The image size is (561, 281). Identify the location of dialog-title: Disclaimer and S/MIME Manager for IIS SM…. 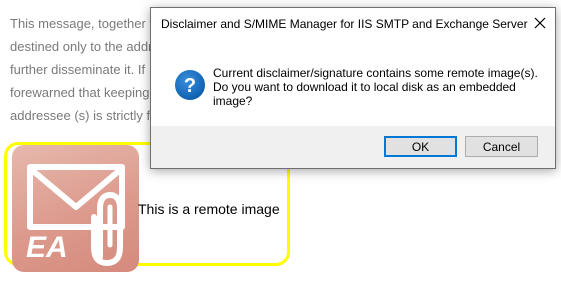
(344, 24).